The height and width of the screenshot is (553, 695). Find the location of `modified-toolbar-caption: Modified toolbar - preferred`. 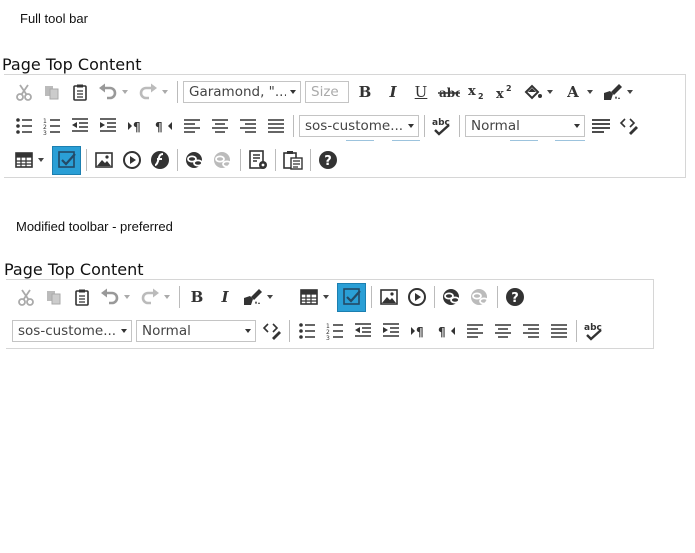

modified-toolbar-caption: Modified toolbar - preferred is located at coordinates (94, 226).